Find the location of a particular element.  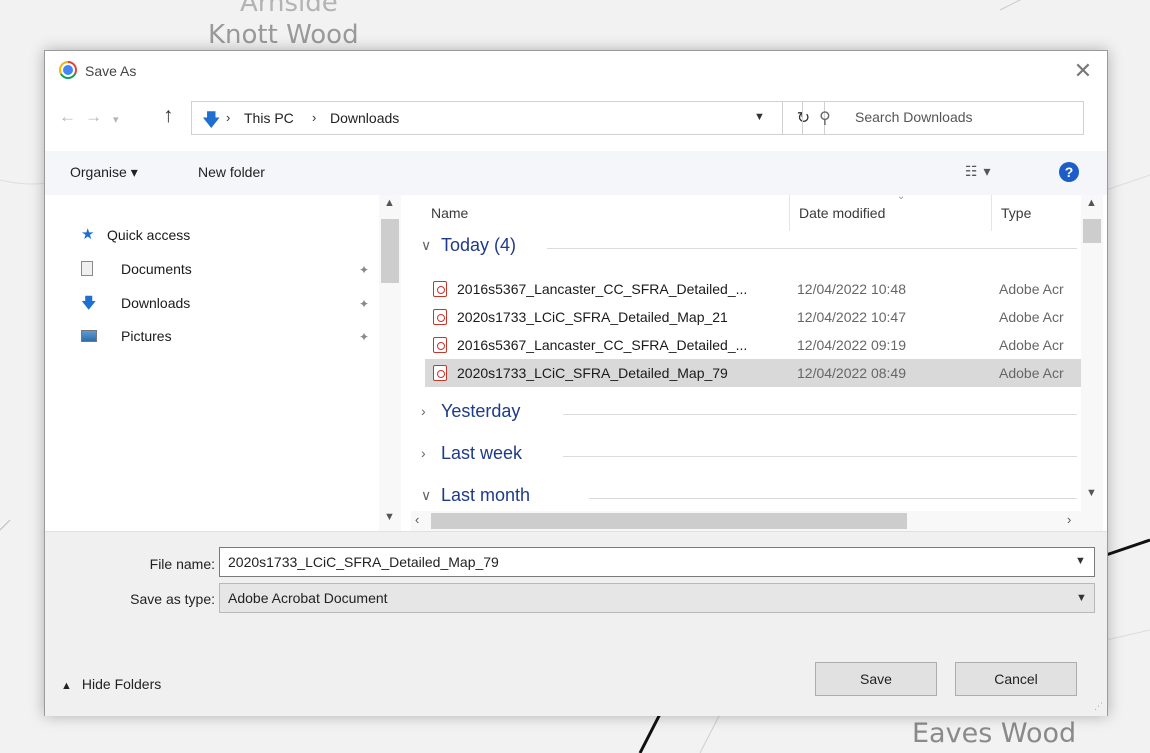

downloads-arrow-icon: 🡇 is located at coordinates (211, 120).